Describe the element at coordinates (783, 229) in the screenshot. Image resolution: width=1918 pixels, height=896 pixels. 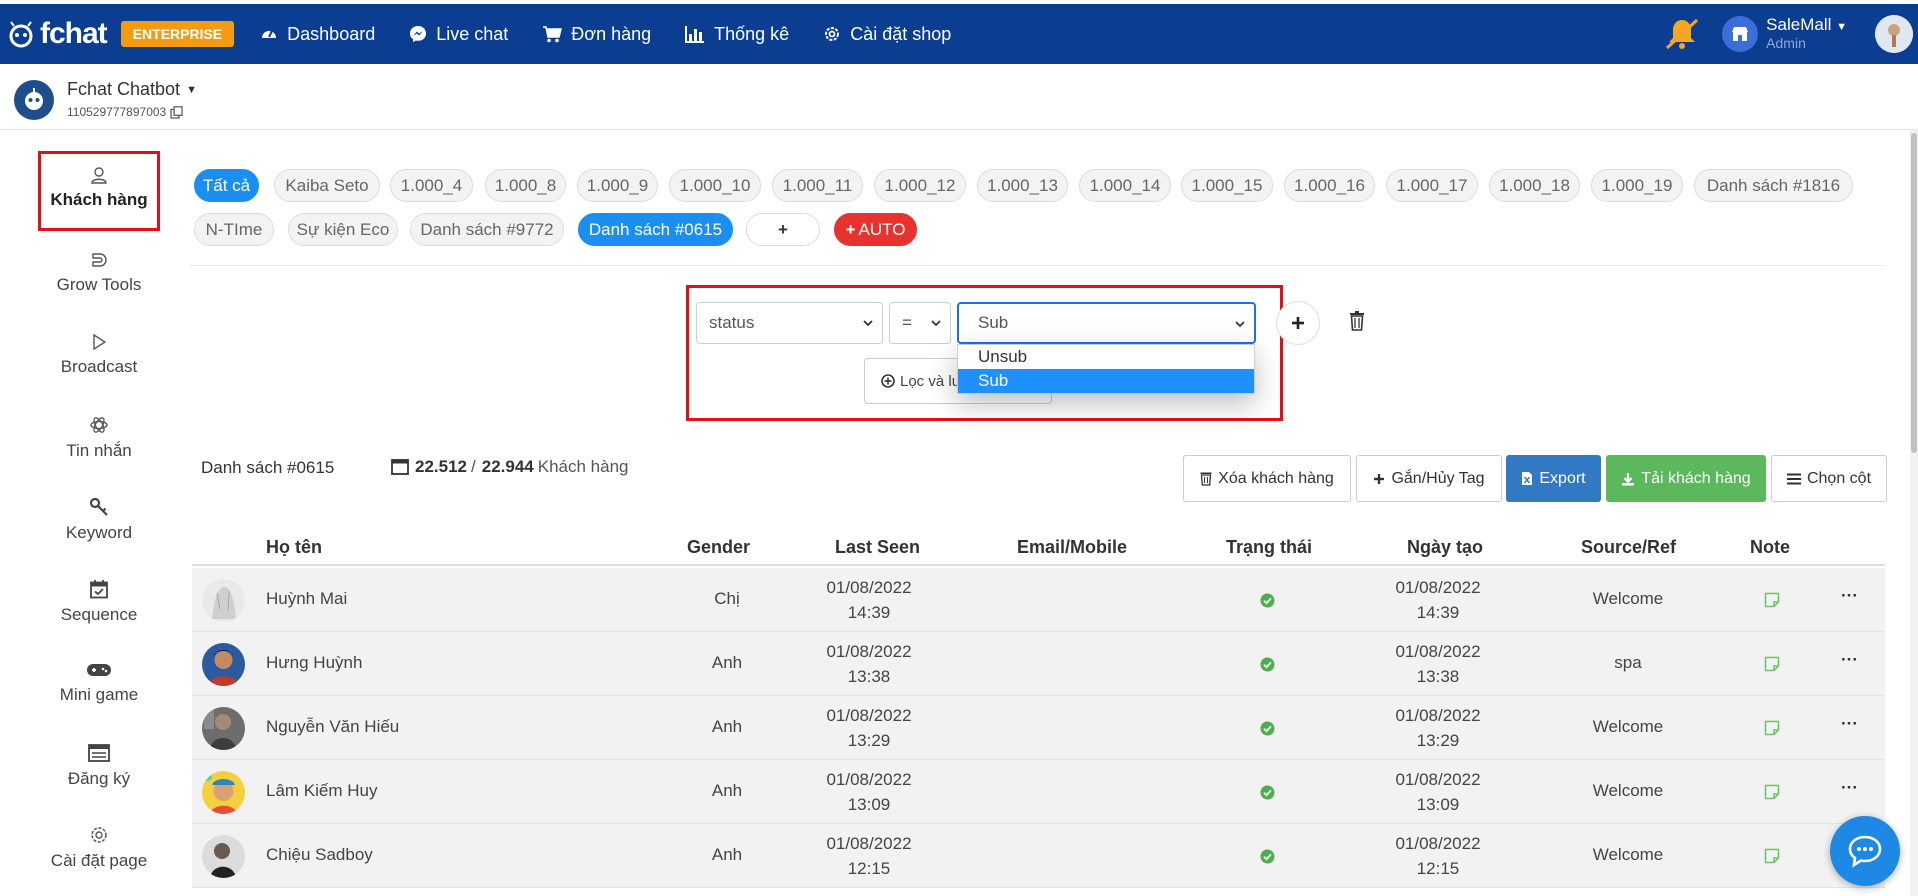
I see `add-tag-button: +` at that location.